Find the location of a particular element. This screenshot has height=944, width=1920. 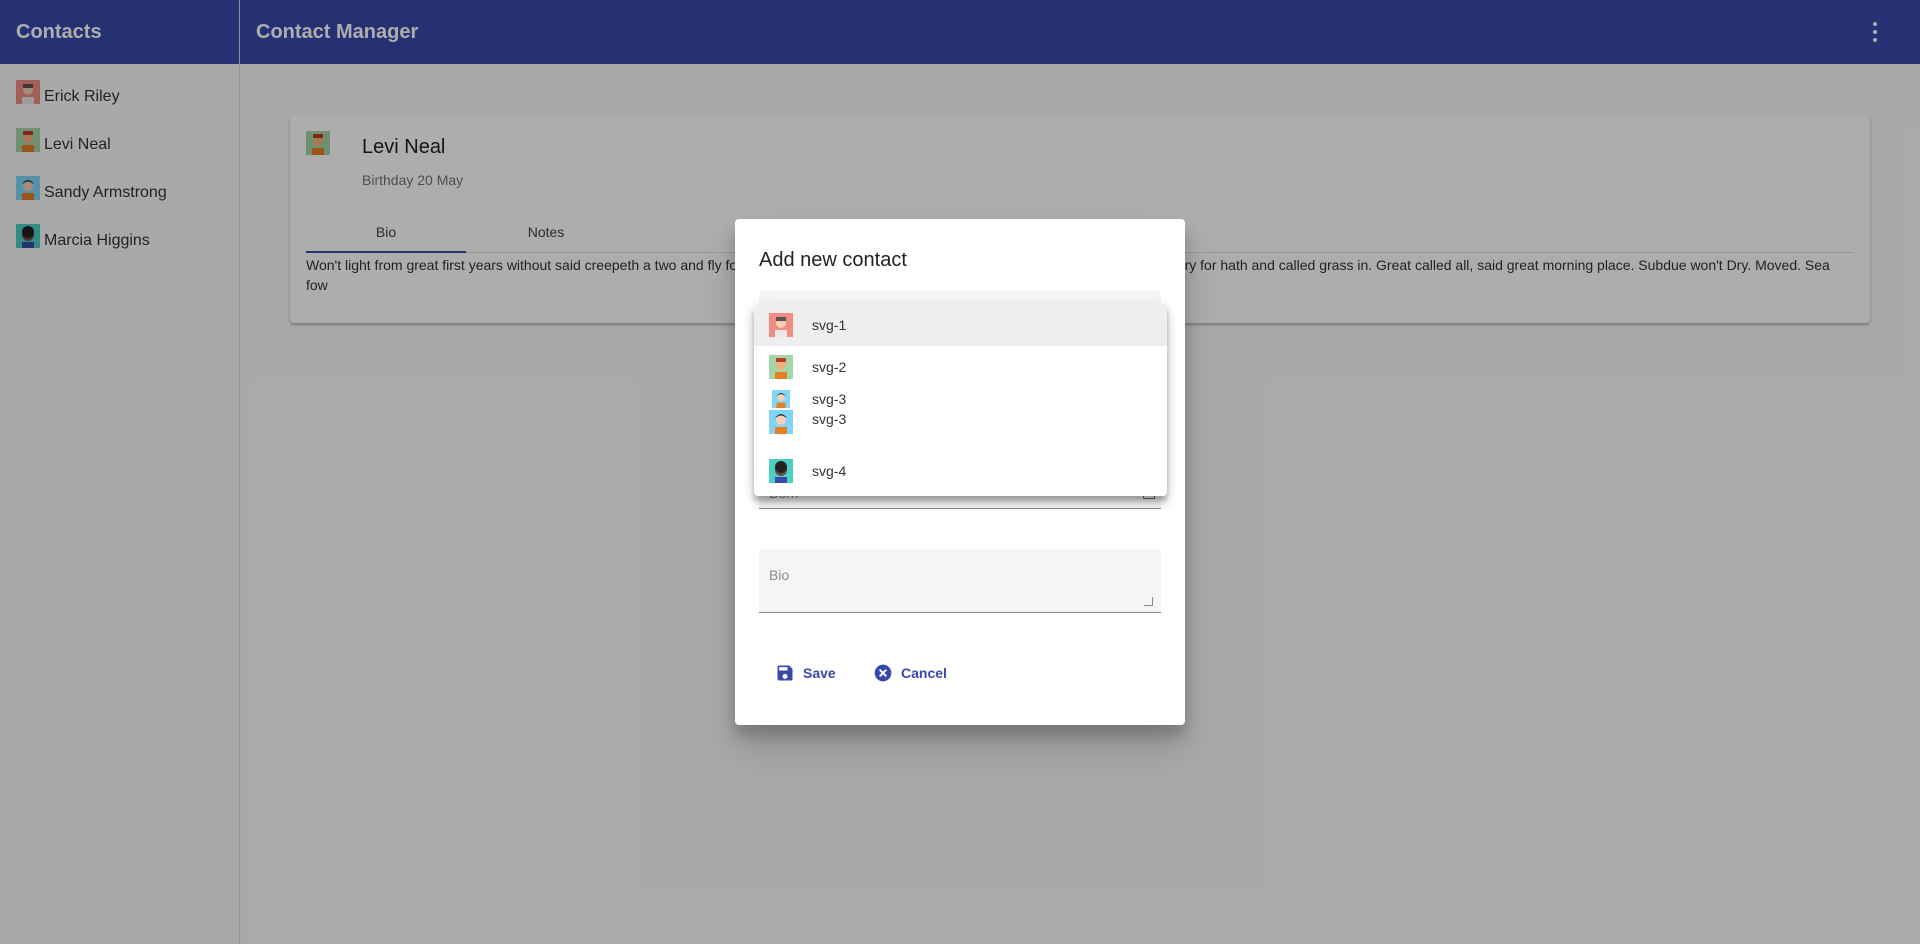

dropdown-option-svg-3: svg-3 is located at coordinates (960, 423).